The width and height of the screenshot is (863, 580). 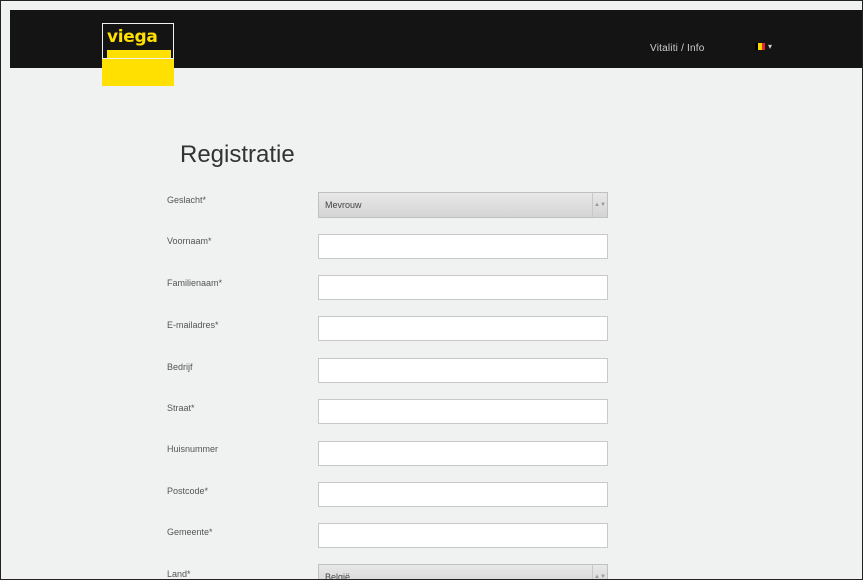 I want to click on label-gemeente: Gemeente*, so click(x=190, y=532).